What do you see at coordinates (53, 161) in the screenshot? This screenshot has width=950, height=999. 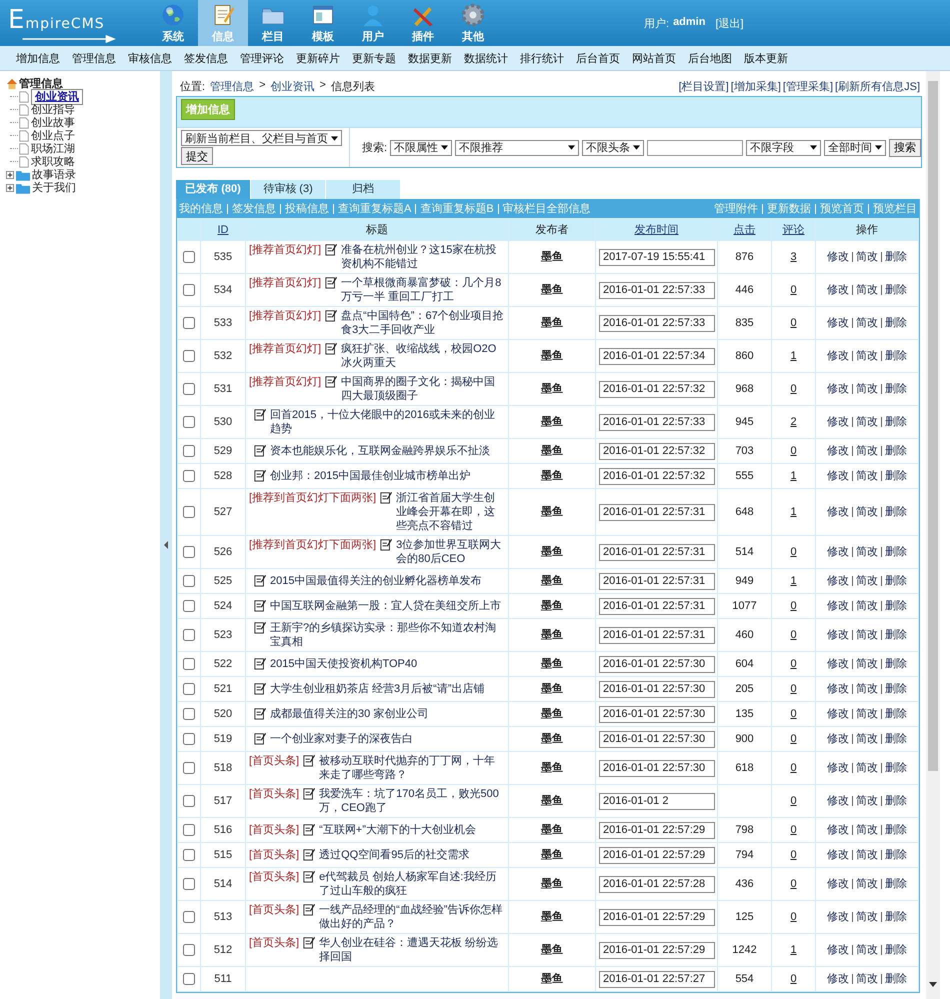 I see `tree-item: 求职攻略` at bounding box center [53, 161].